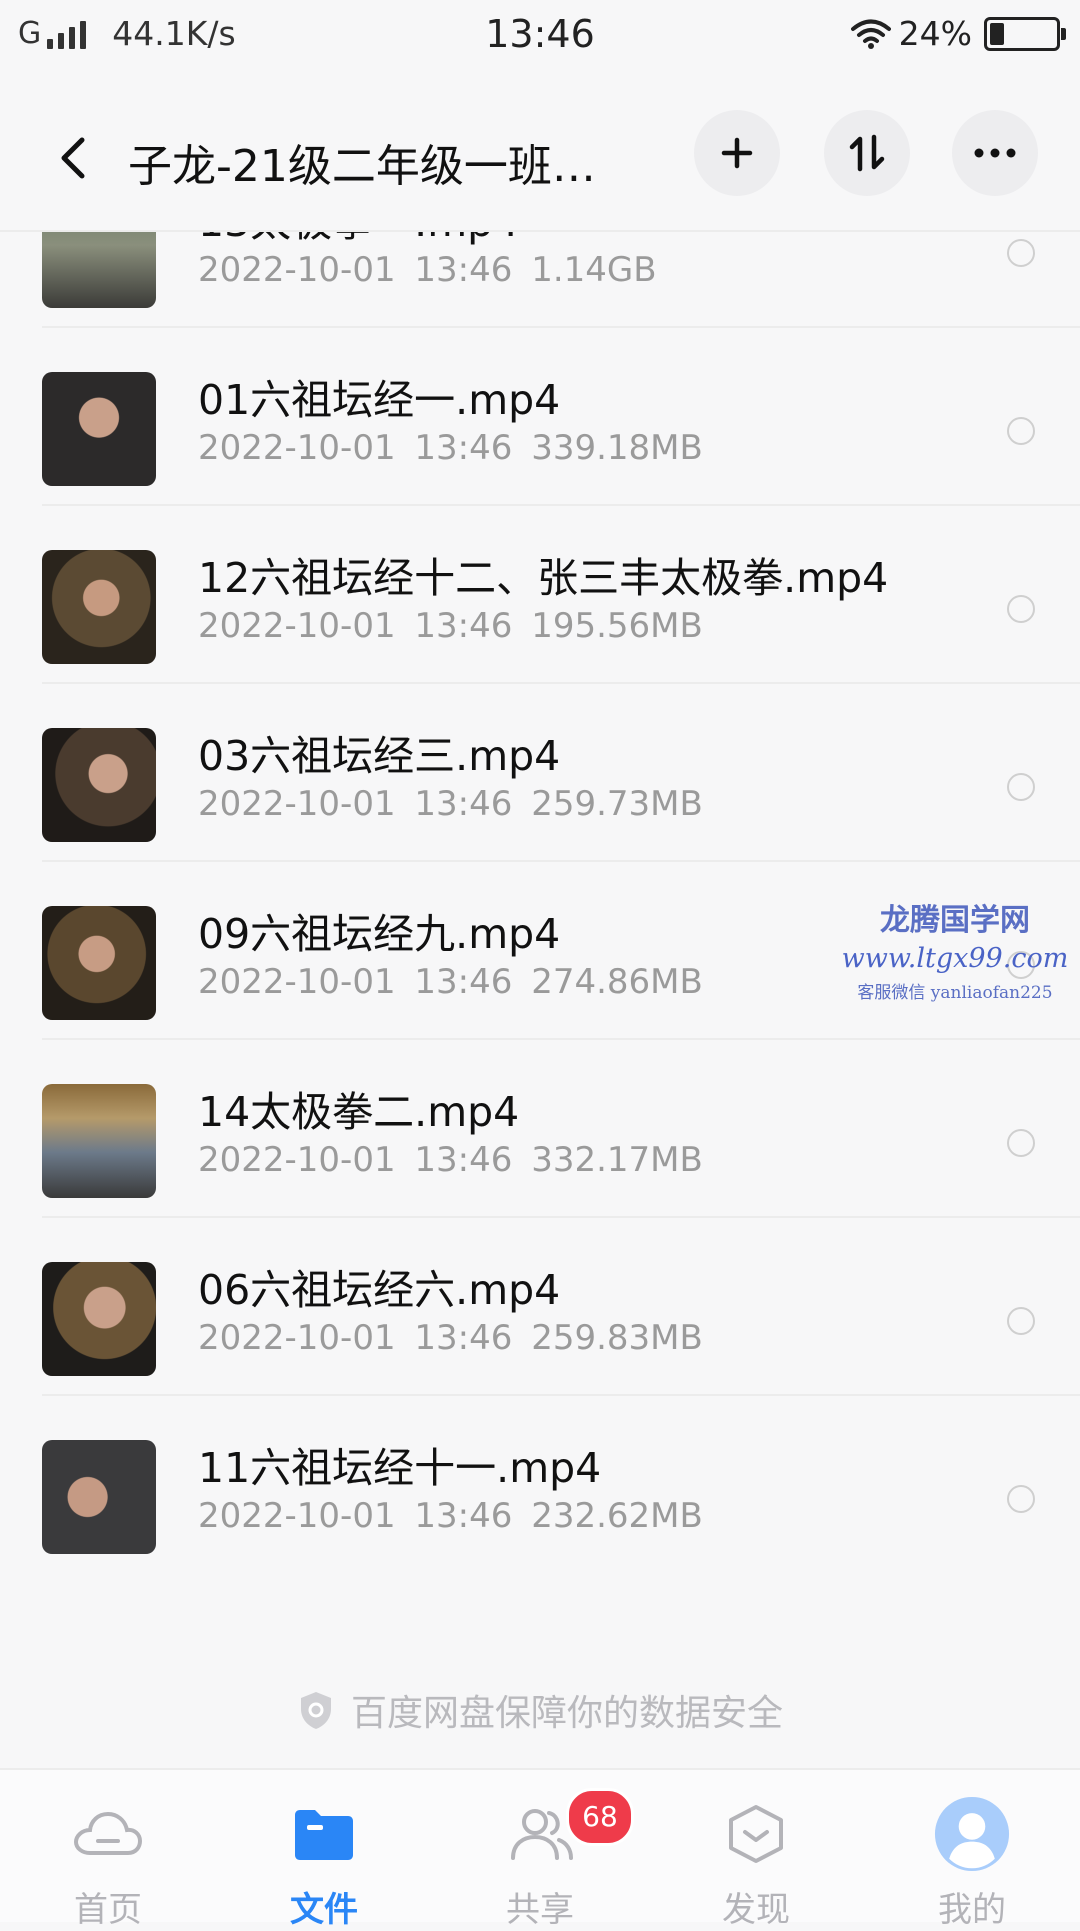 This screenshot has width=1080, height=1931. Describe the element at coordinates (450, 1160) in the screenshot. I see `file-meta: 2022-10-01 13:46 332.17MB` at that location.